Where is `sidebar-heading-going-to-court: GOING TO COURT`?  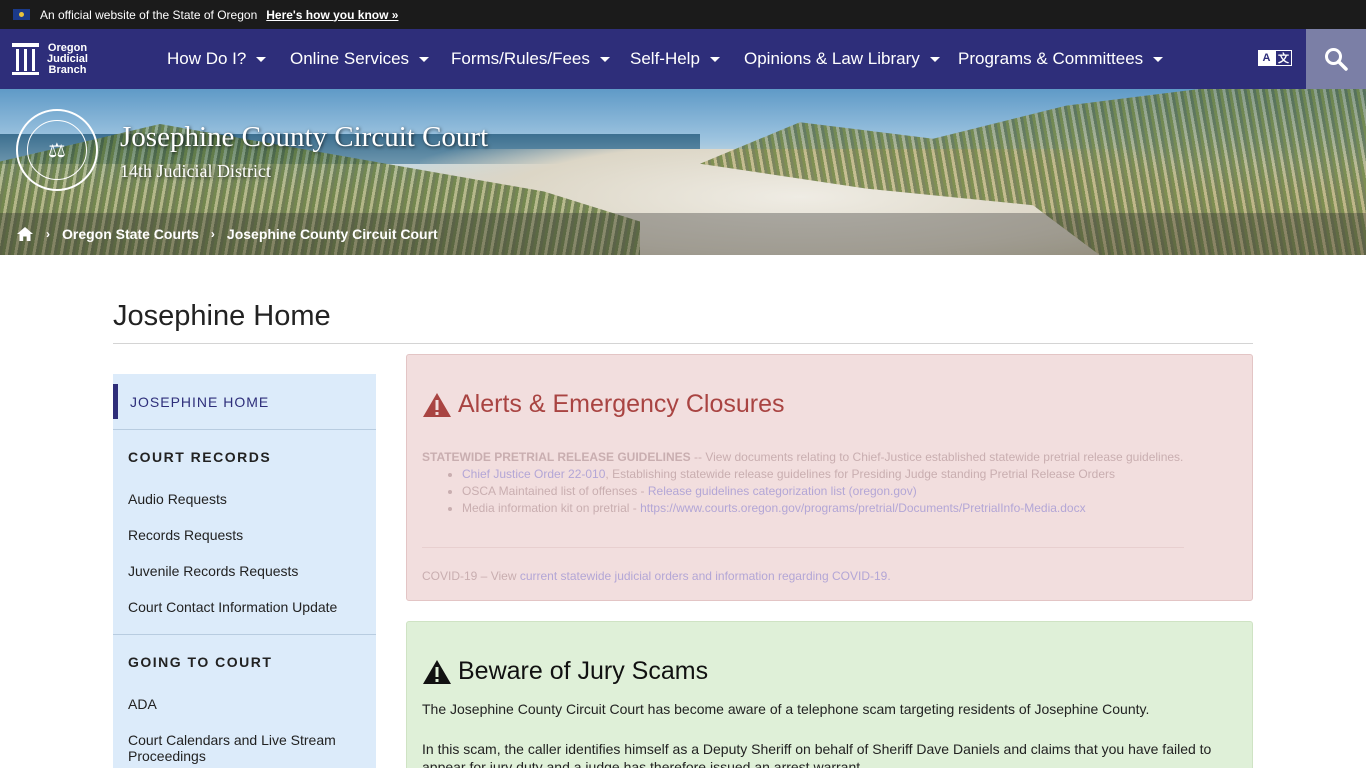 sidebar-heading-going-to-court: GOING TO COURT is located at coordinates (200, 662).